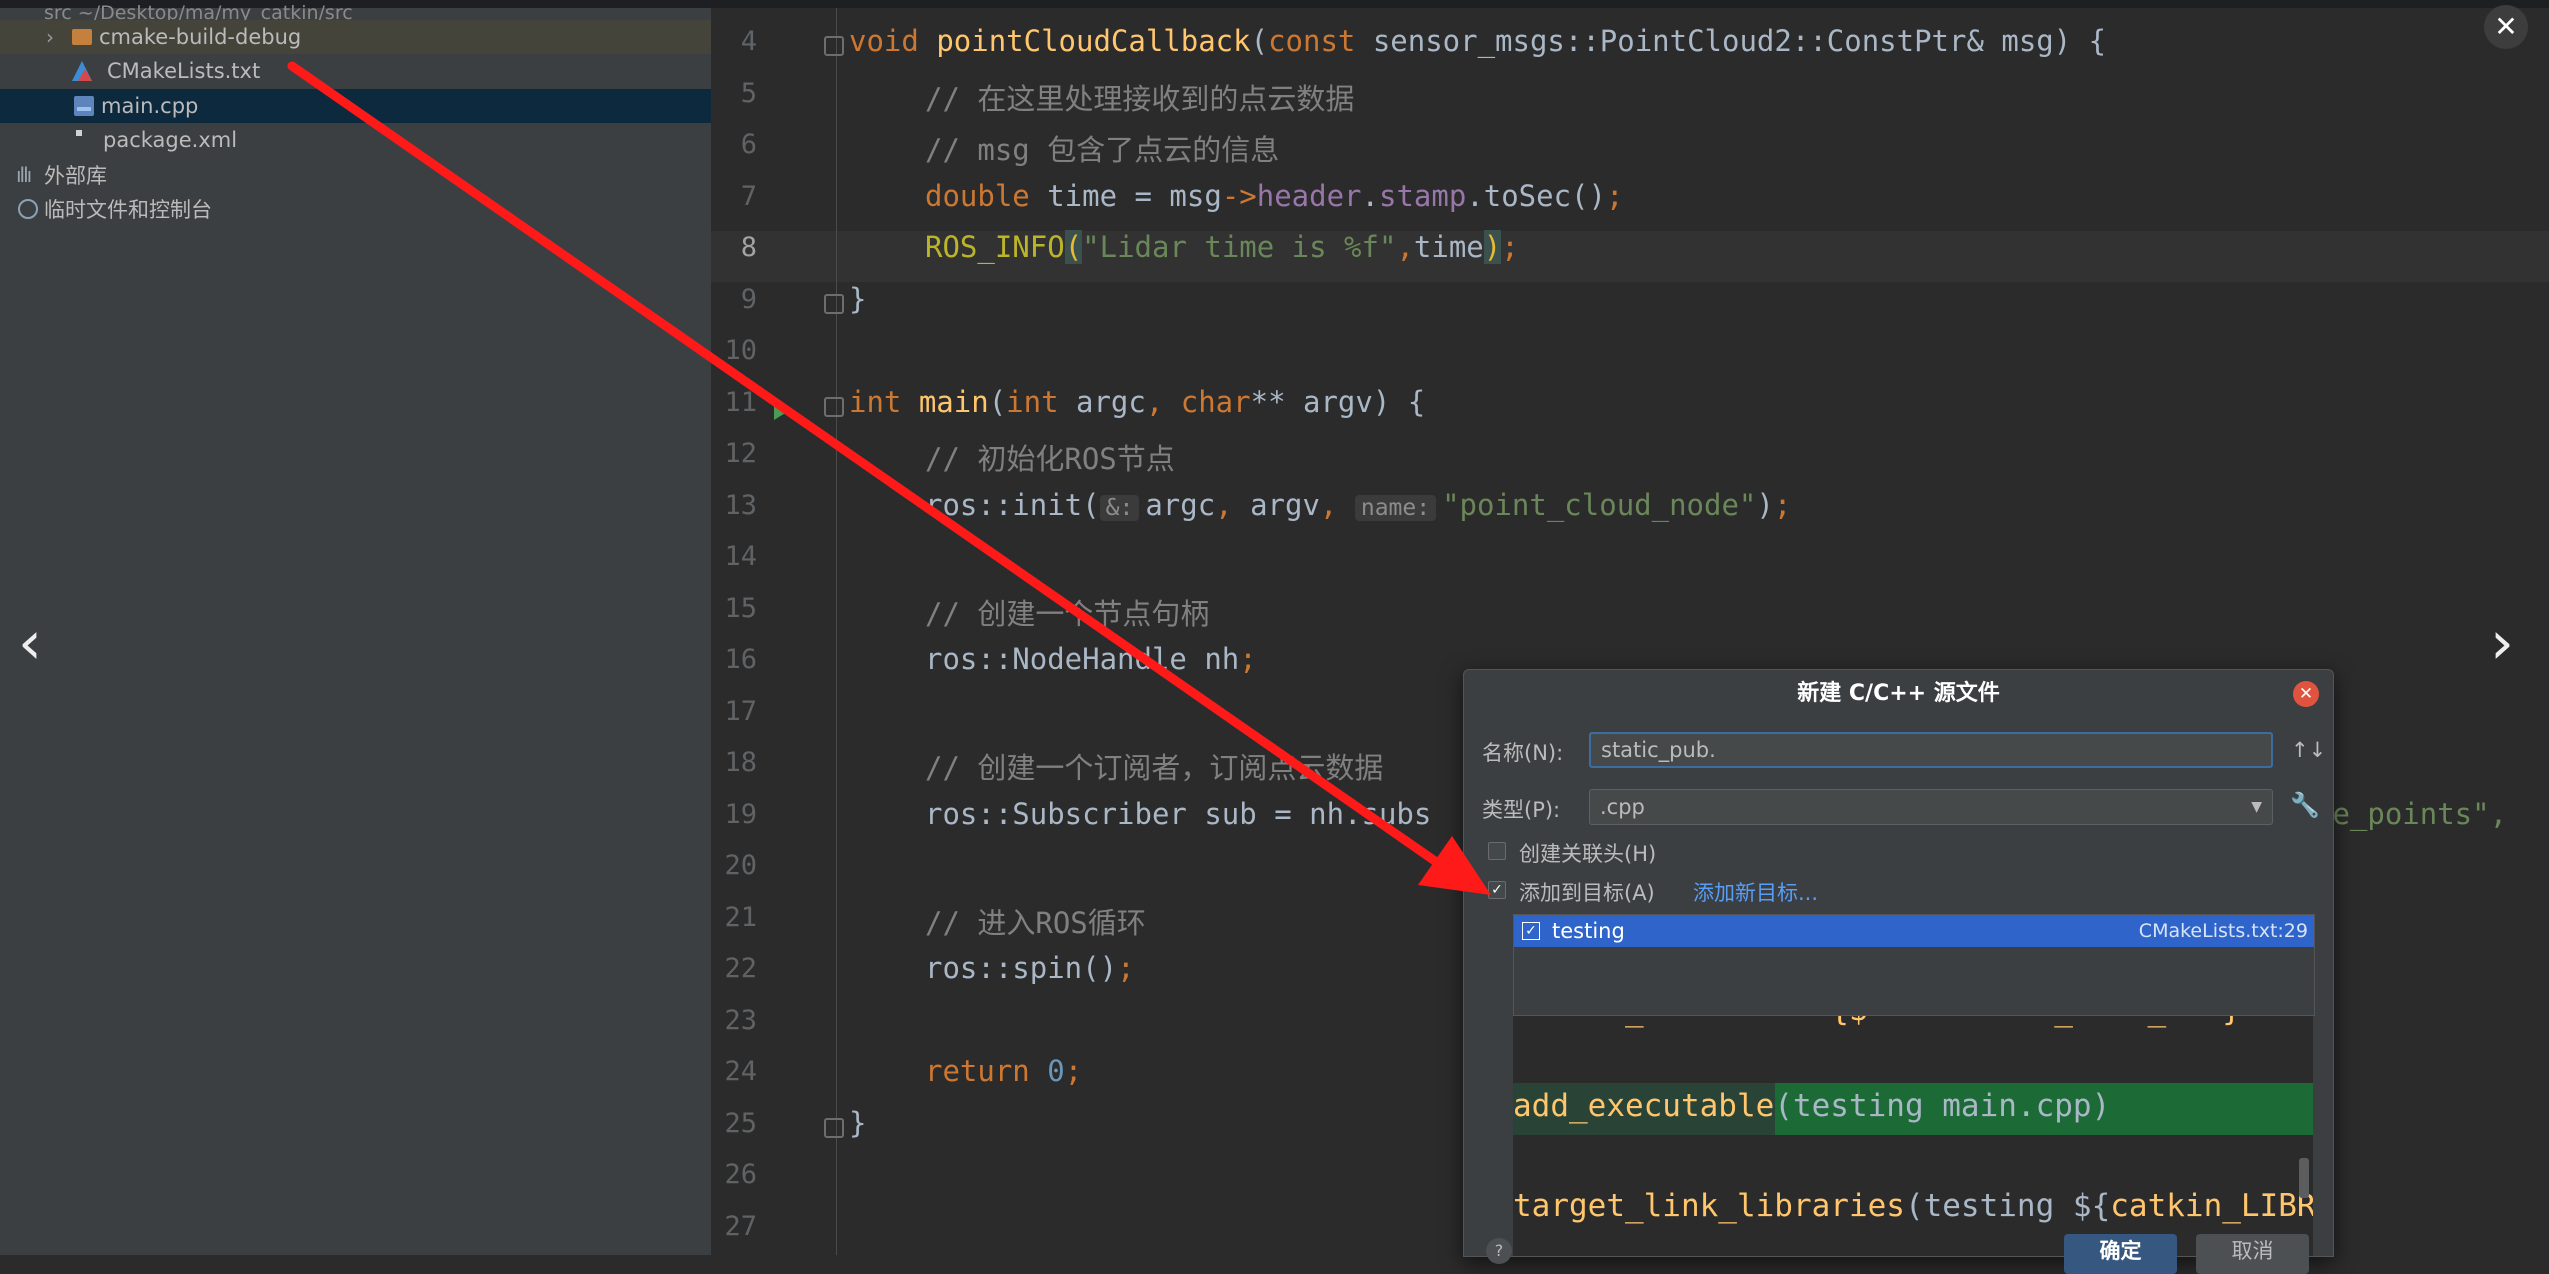  What do you see at coordinates (783, 409) in the screenshot?
I see `run-gutter-icon` at bounding box center [783, 409].